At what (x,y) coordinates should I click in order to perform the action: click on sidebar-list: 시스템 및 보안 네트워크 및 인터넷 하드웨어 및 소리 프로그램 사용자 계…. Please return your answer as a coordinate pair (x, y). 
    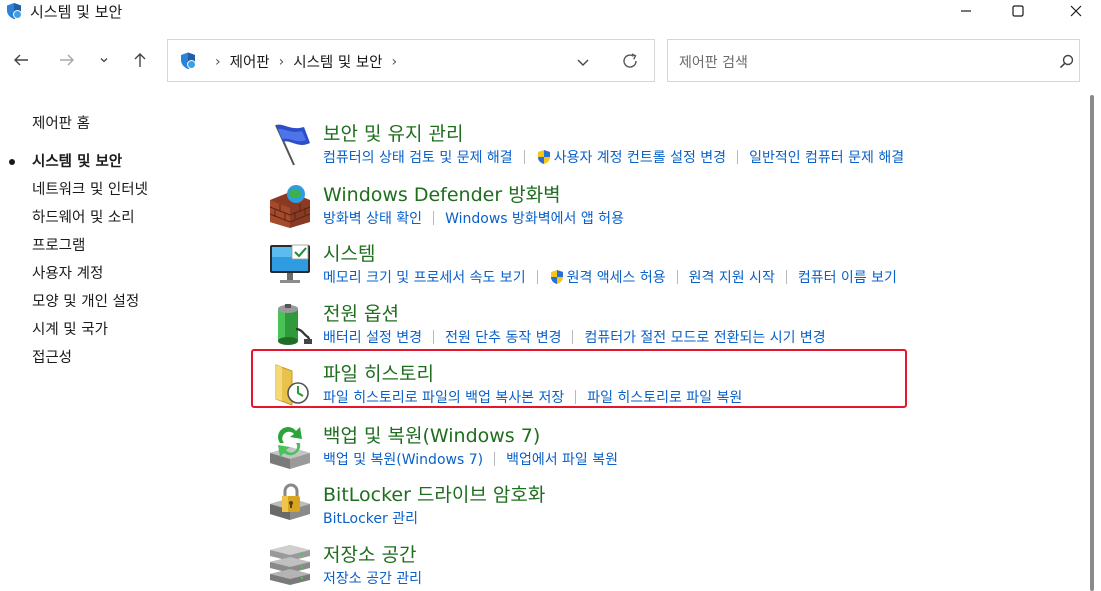
    Looking at the image, I should click on (120, 264).